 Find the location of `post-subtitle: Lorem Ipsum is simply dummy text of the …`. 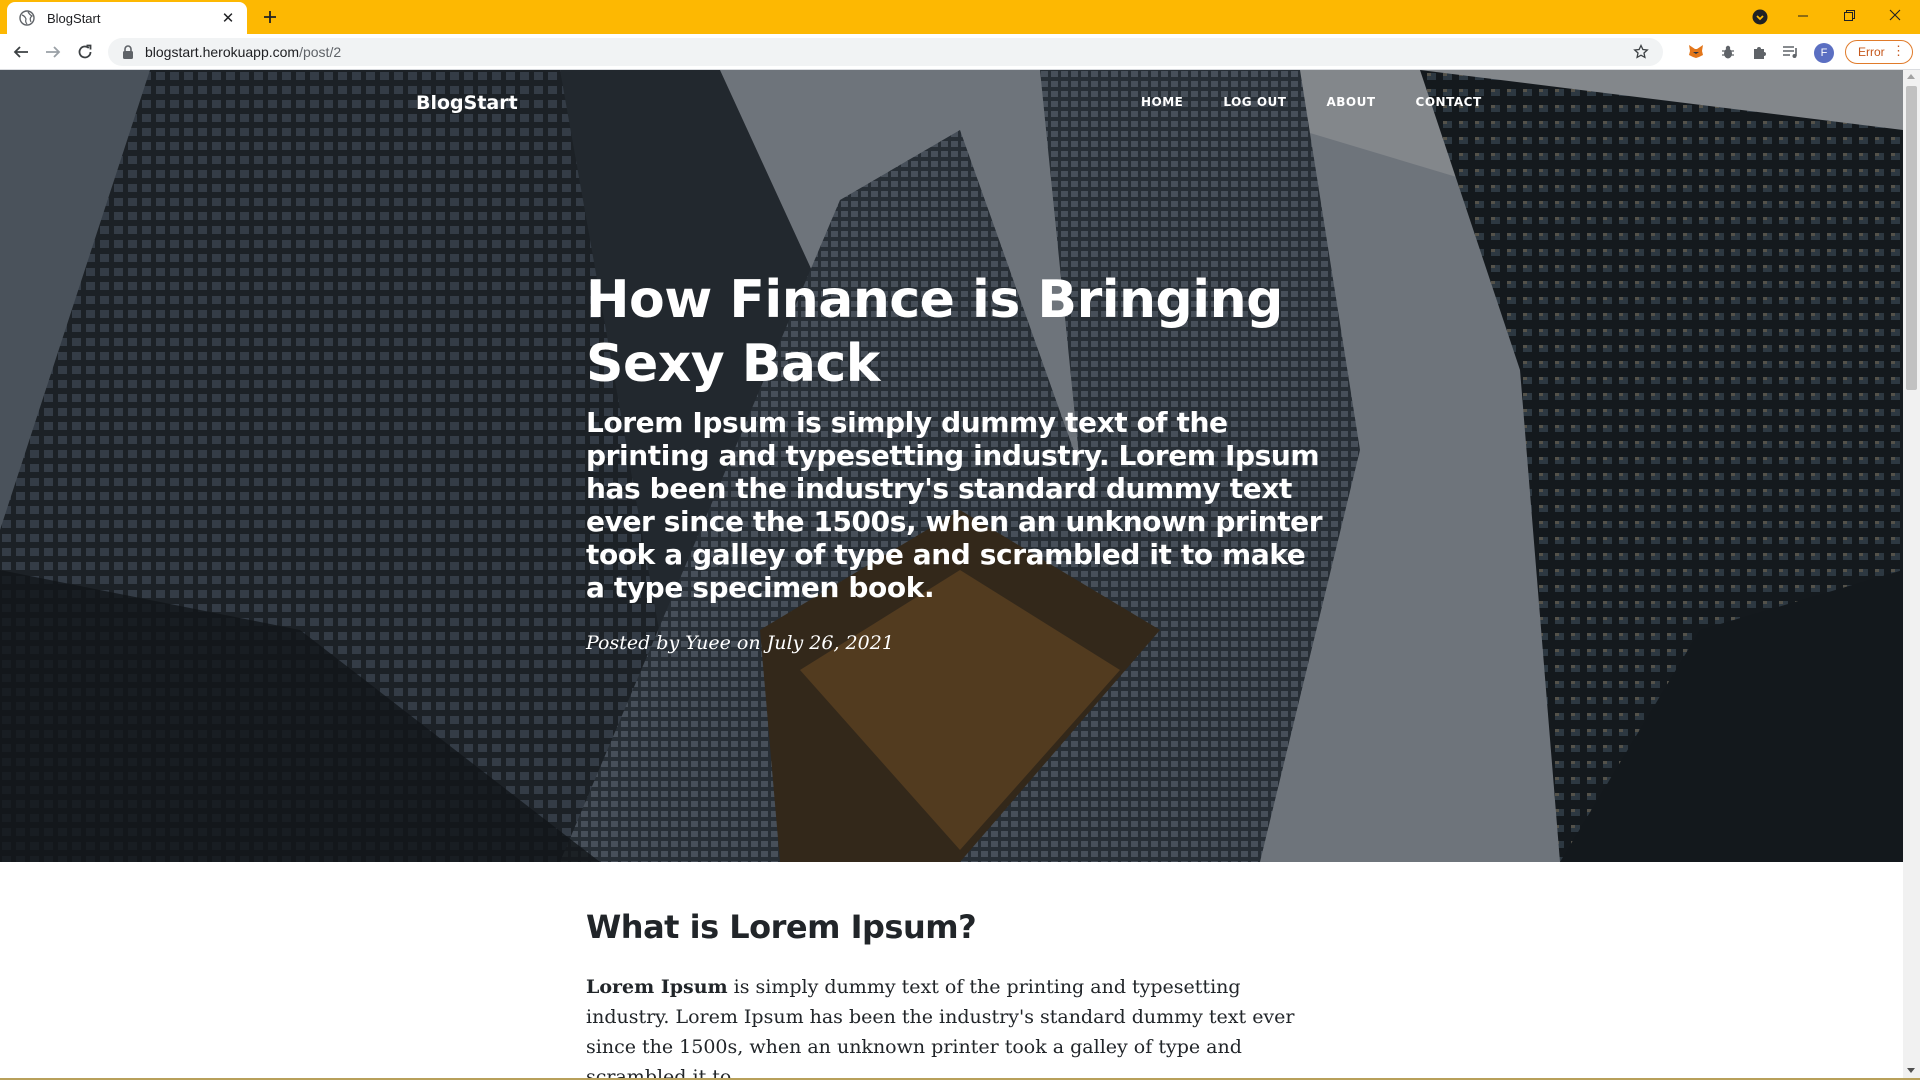

post-subtitle: Lorem Ipsum is simply dummy text of the … is located at coordinates (954, 505).